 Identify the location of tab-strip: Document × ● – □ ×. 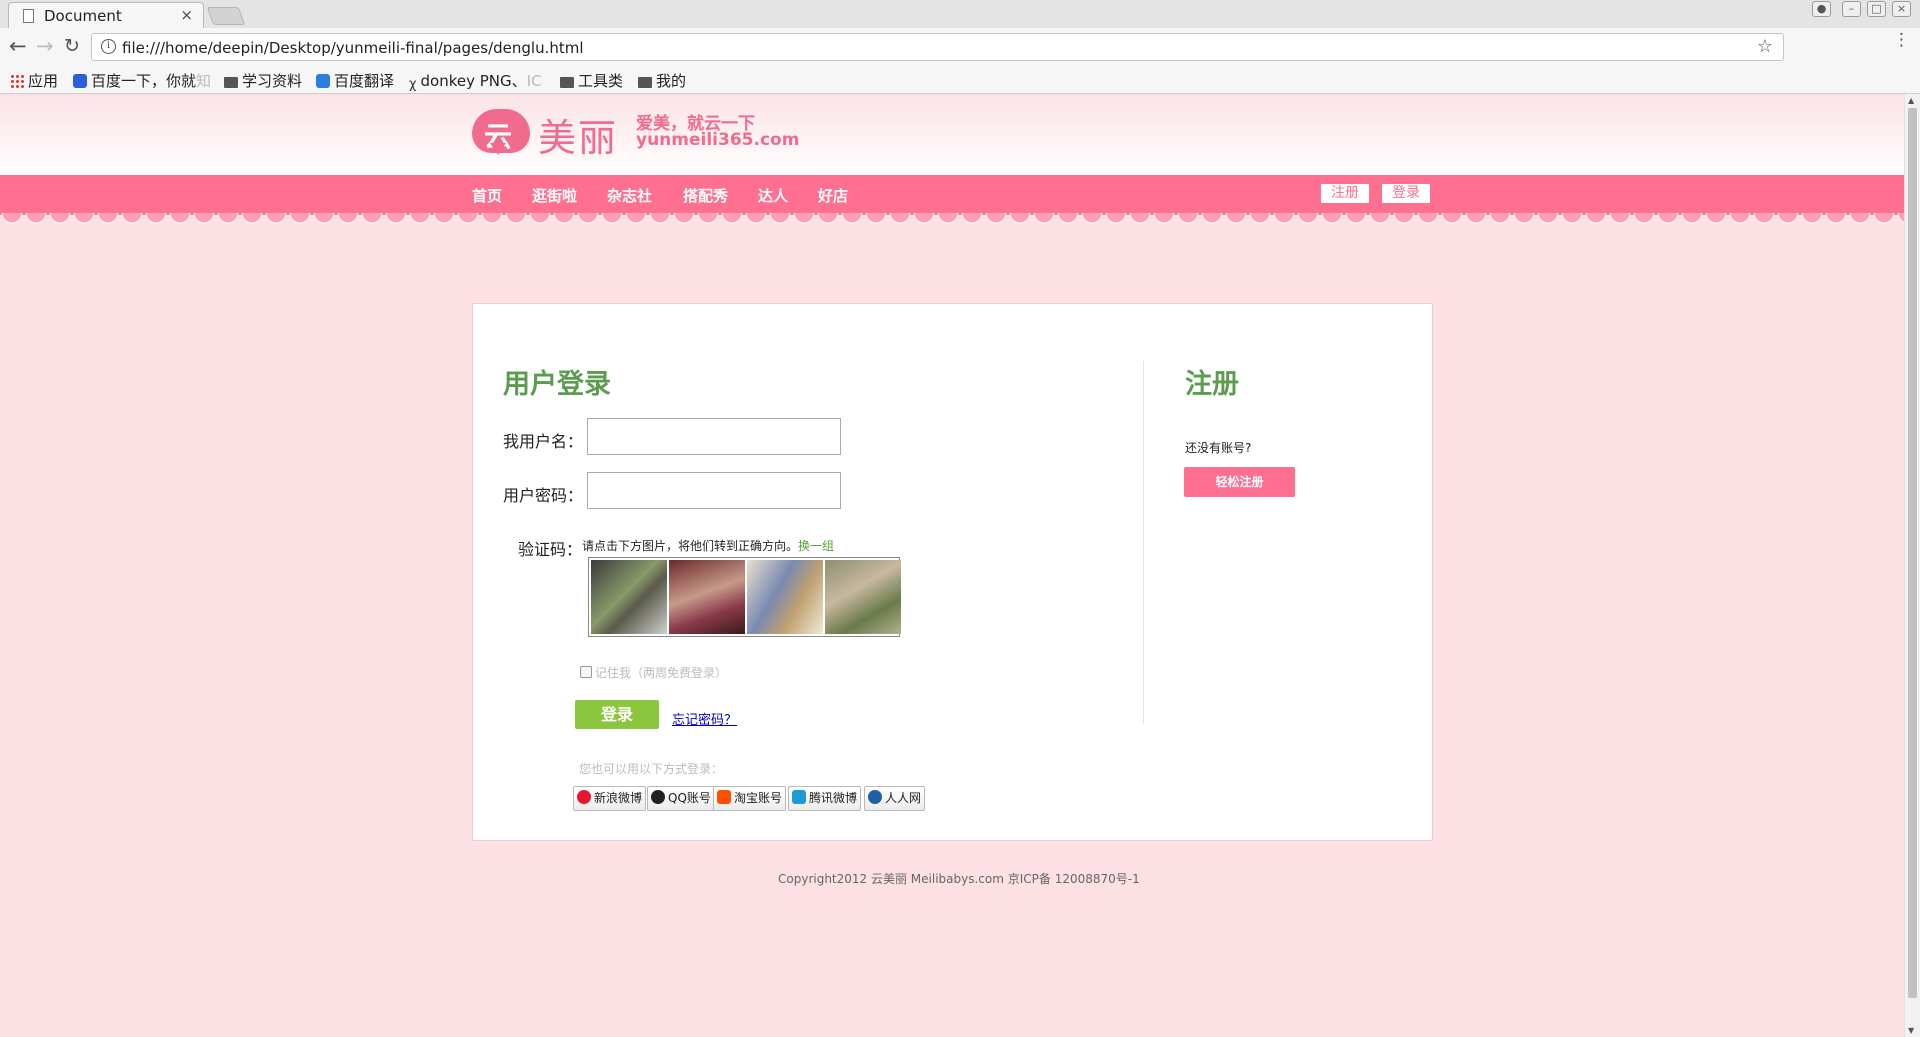
(960, 14).